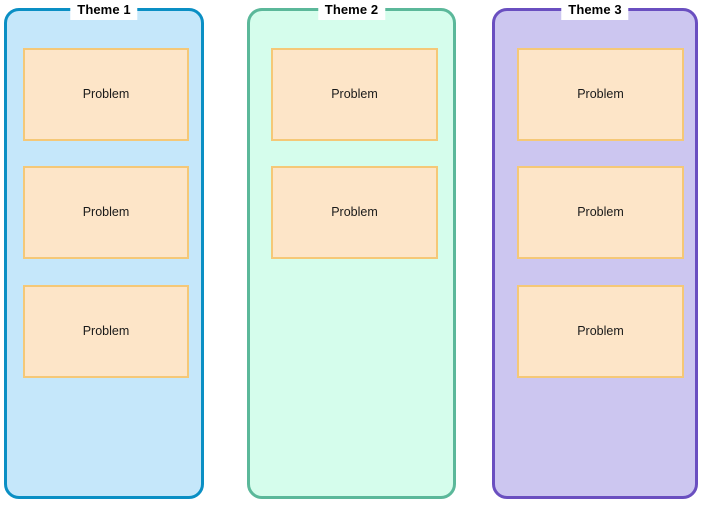 This screenshot has width=701, height=505. Describe the element at coordinates (595, 10) in the screenshot. I see `theme-group-title-3: Theme 3` at that location.